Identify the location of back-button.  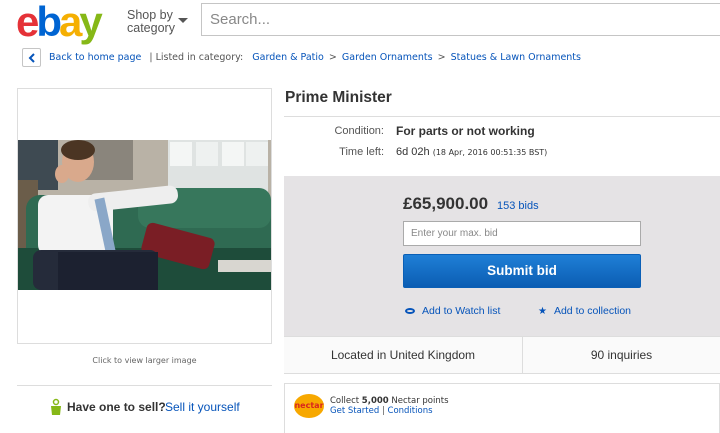
(31, 57).